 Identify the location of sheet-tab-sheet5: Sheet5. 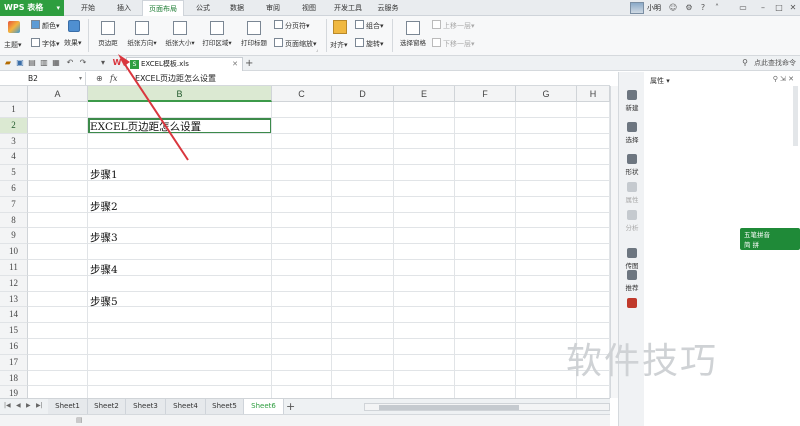
(225, 406).